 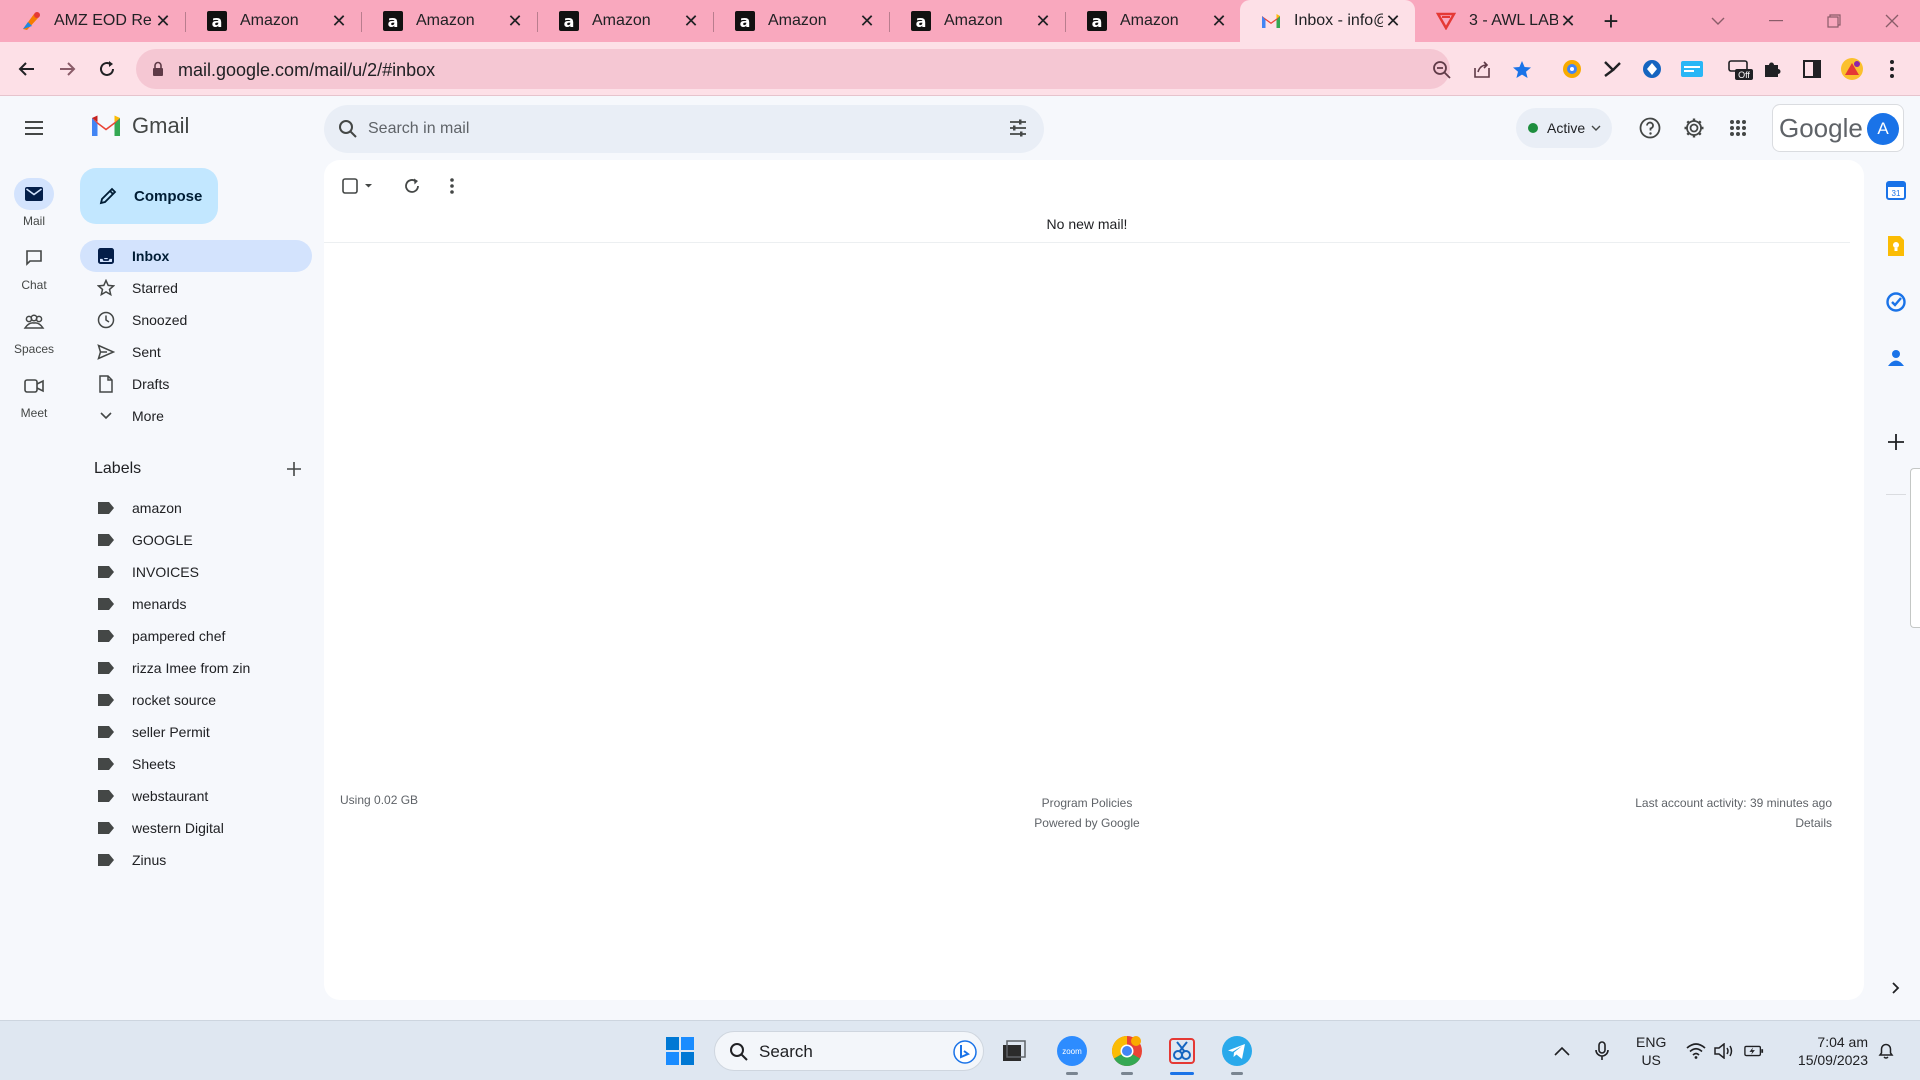 I want to click on side-panel-icon, so click(x=1812, y=69).